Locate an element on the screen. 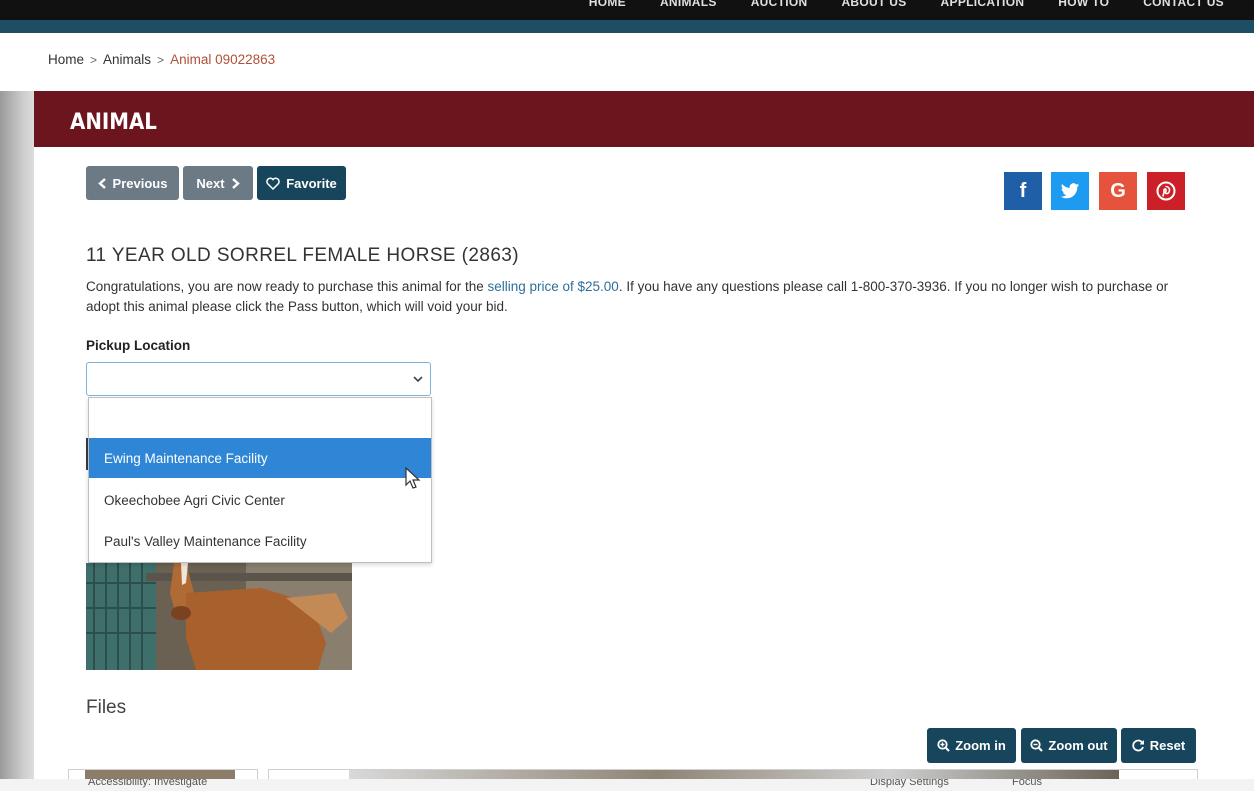  animal-photo is located at coordinates (219, 616).